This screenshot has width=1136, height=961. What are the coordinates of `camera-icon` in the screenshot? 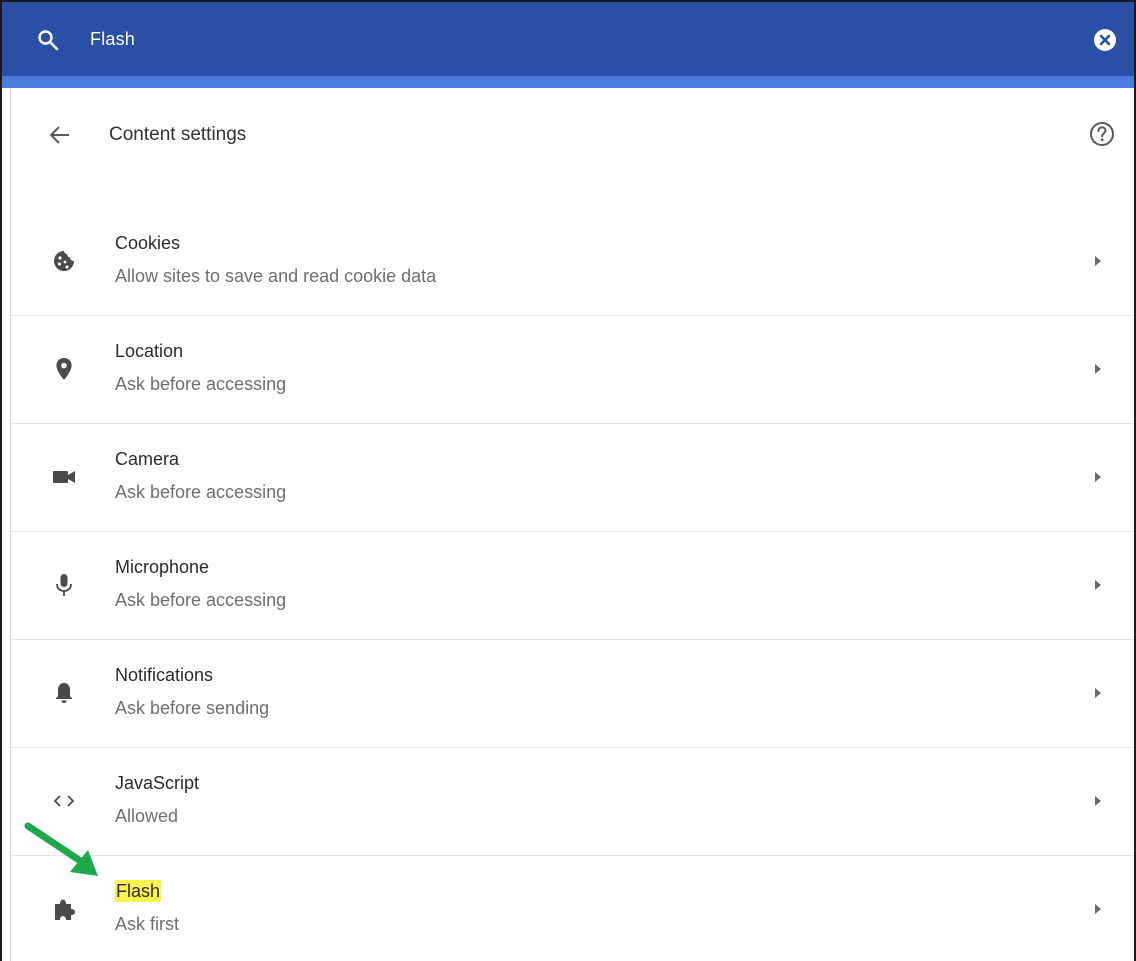 It's located at (64, 477).